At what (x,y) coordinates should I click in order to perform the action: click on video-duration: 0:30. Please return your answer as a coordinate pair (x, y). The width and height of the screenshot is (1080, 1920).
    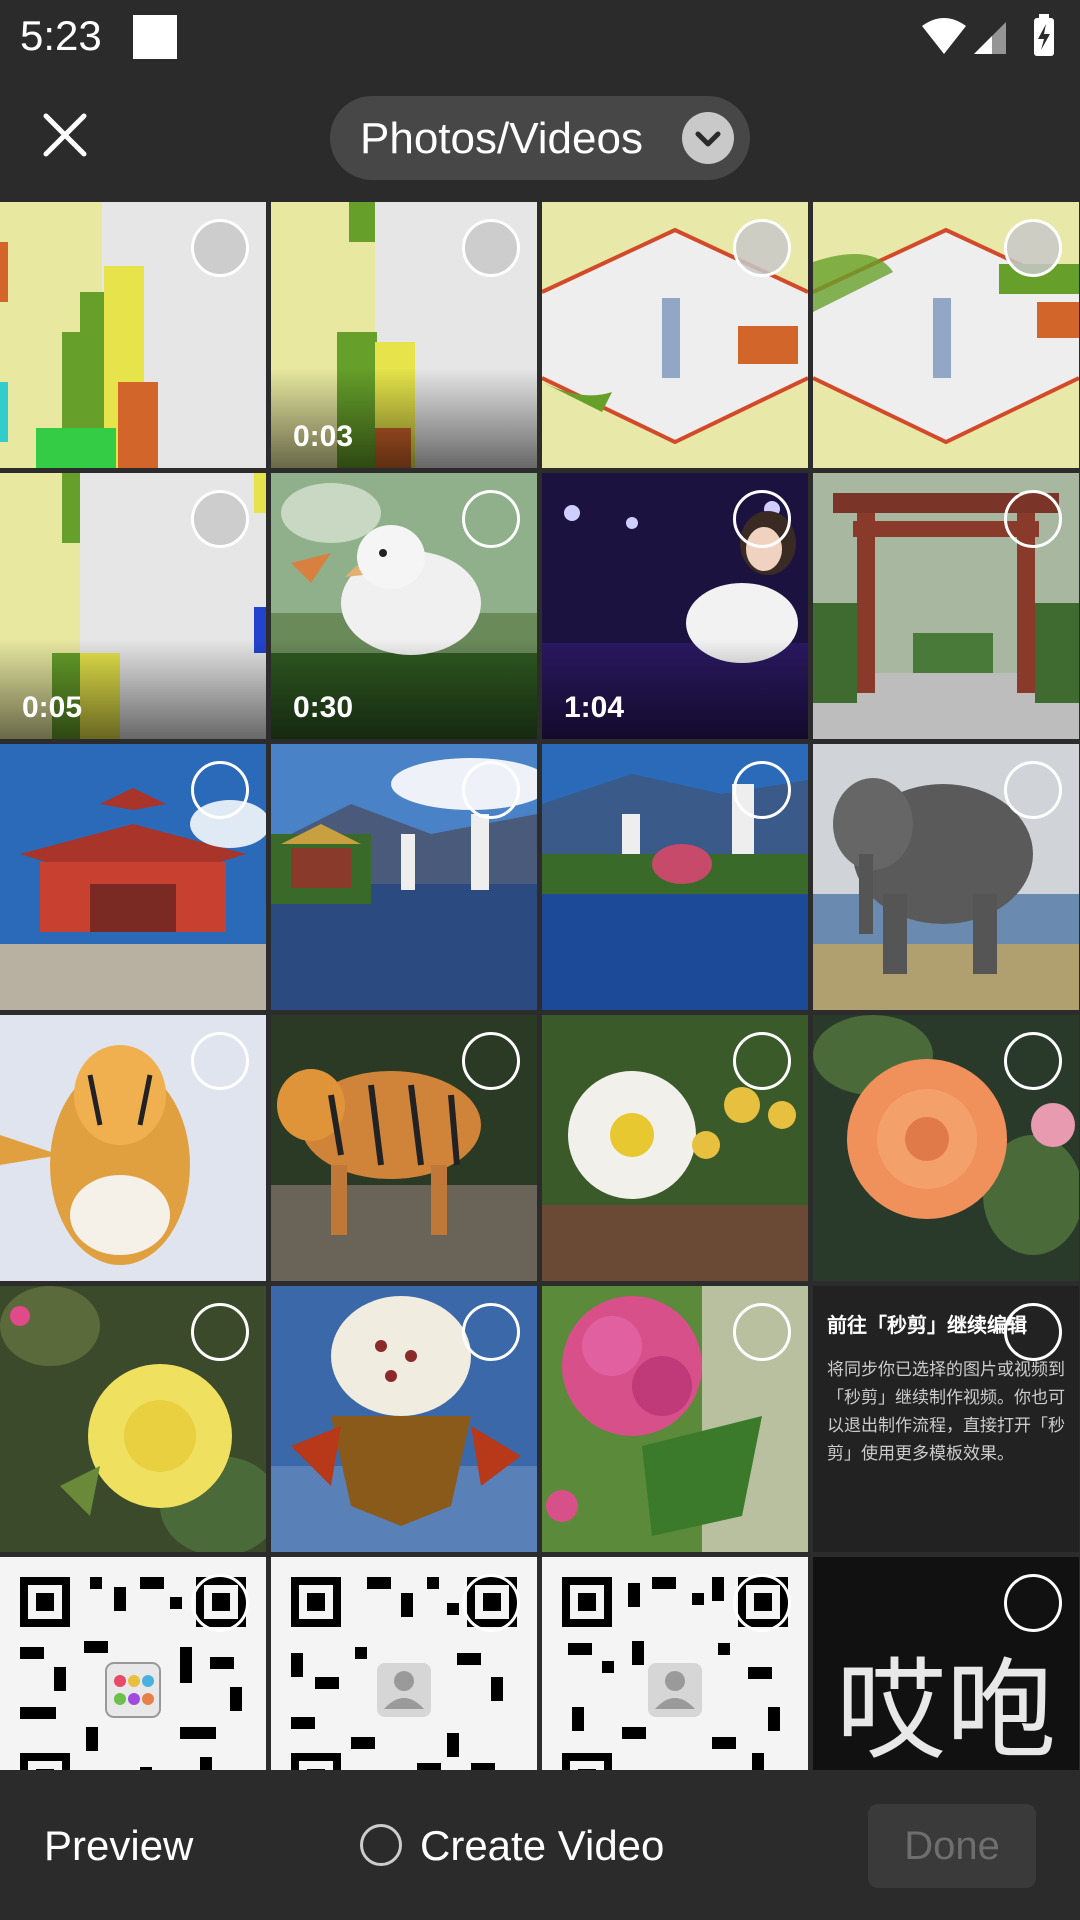
    Looking at the image, I should click on (323, 707).